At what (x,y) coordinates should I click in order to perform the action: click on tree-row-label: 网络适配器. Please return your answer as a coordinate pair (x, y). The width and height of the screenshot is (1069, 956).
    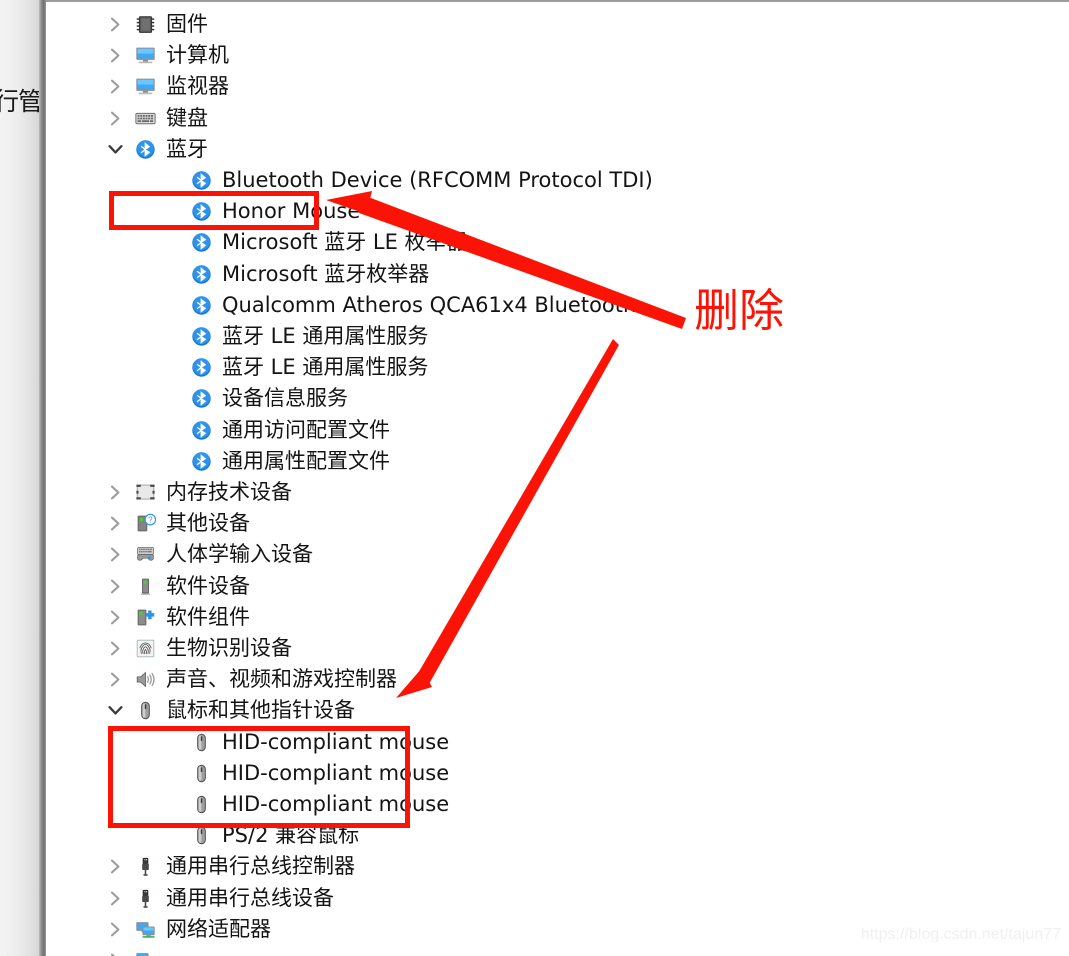
    Looking at the image, I should click on (218, 928).